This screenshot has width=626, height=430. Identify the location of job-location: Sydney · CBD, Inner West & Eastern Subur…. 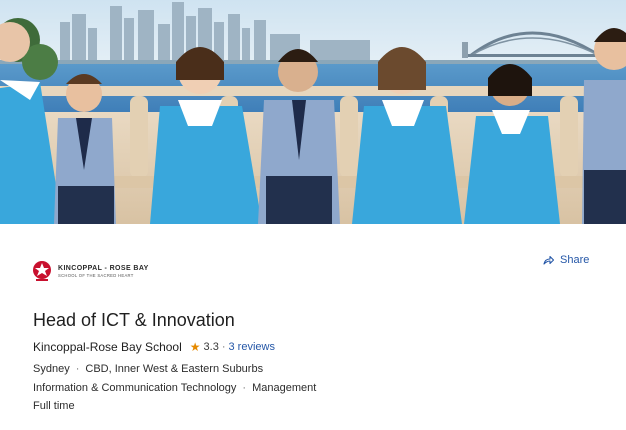
(148, 369).